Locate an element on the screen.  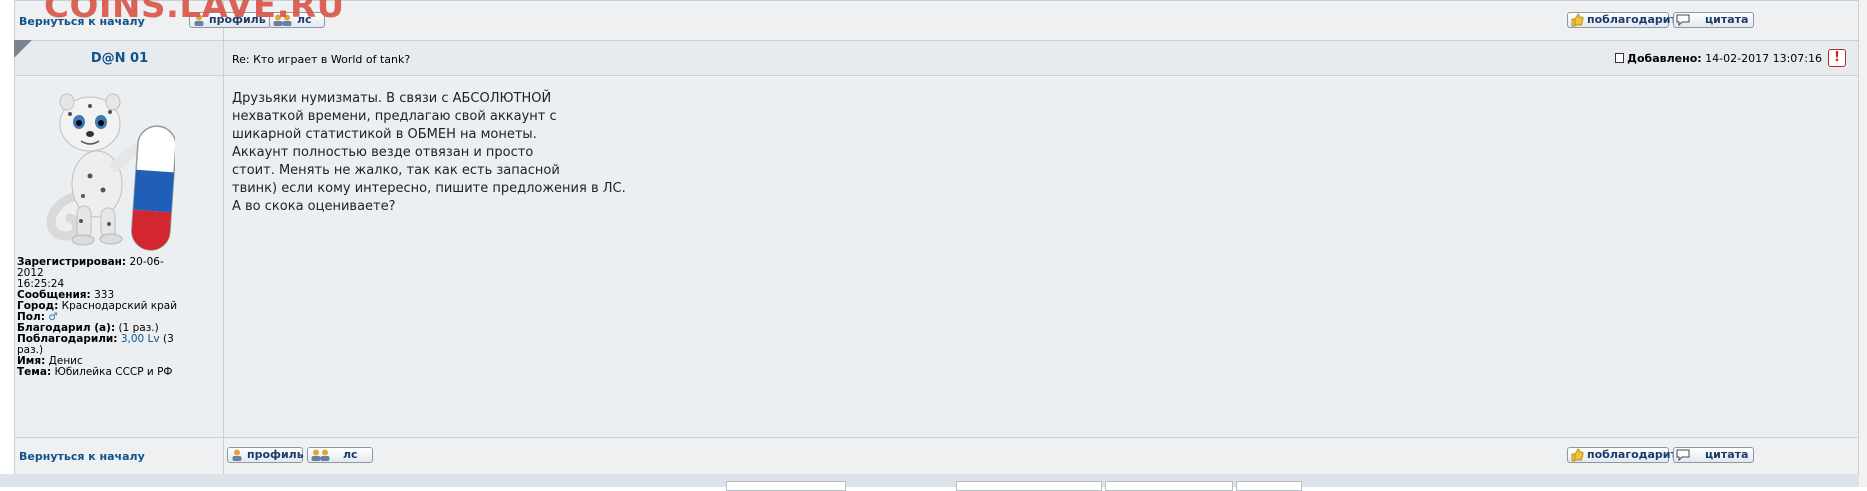
post-subject: Re: Кто играет в World of tank? is located at coordinates (321, 59).